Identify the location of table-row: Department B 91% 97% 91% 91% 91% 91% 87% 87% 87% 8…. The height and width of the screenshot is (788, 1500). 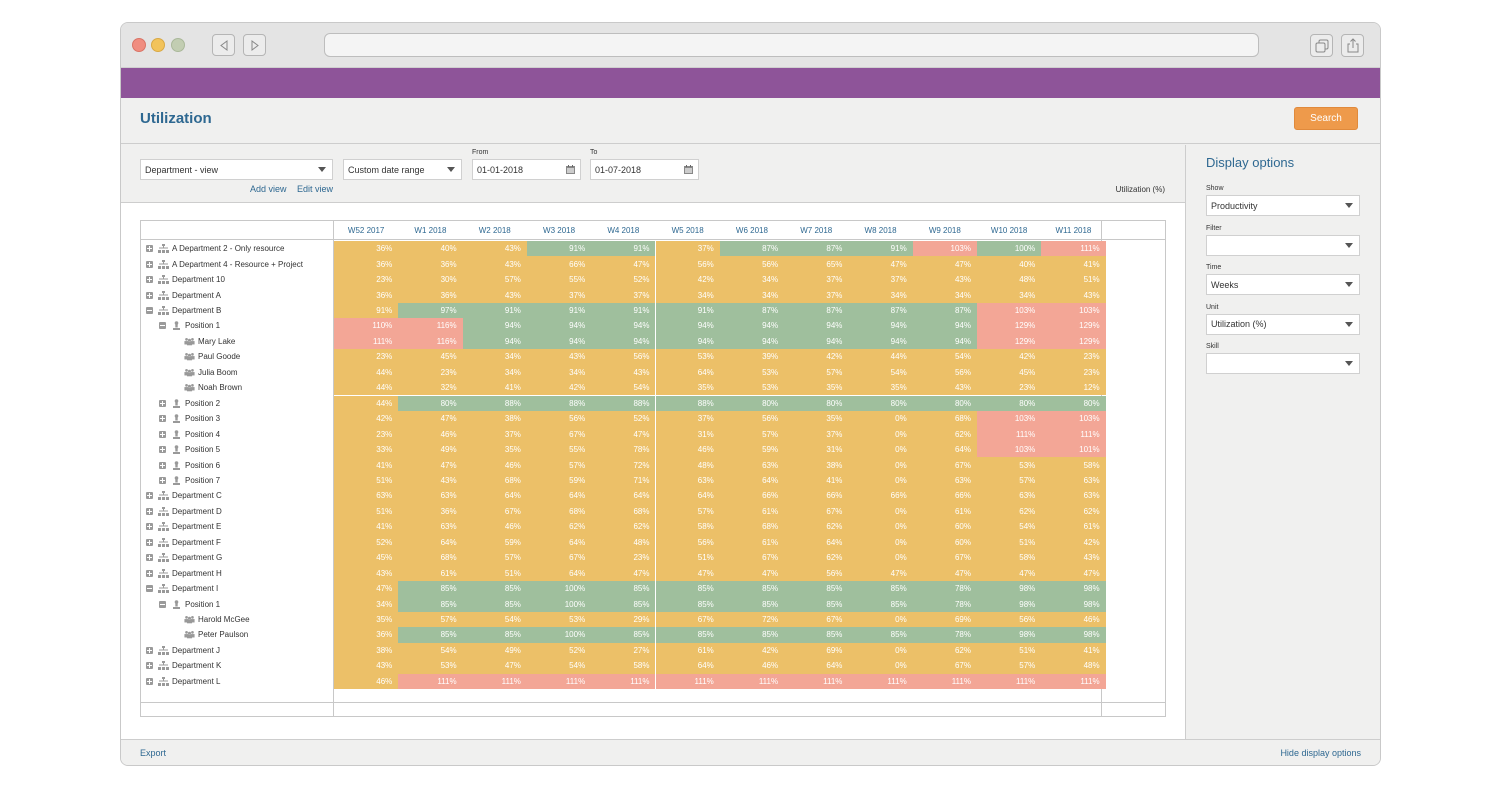
(623, 310).